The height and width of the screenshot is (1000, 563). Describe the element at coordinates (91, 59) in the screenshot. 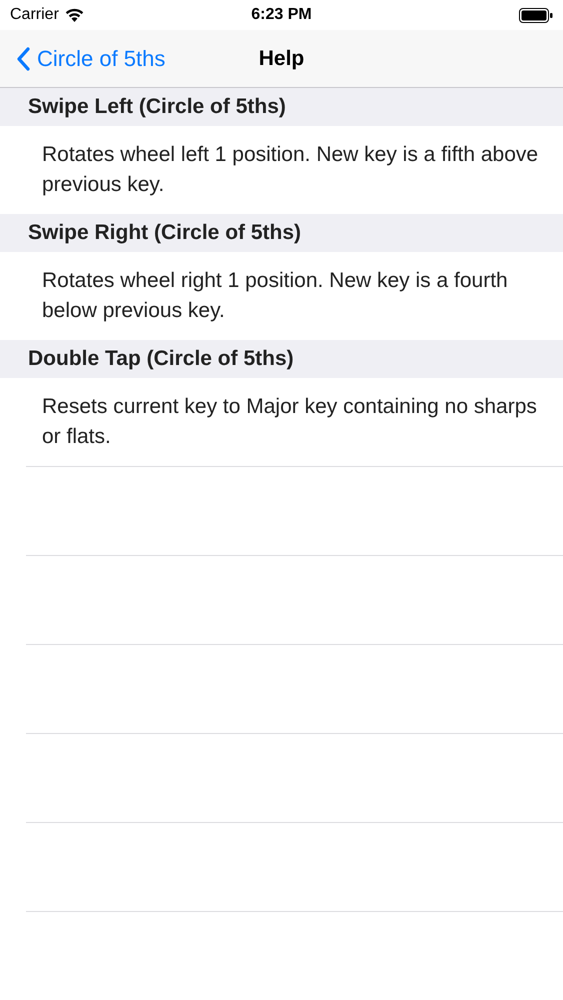

I see `back-button: Circle of 5ths` at that location.